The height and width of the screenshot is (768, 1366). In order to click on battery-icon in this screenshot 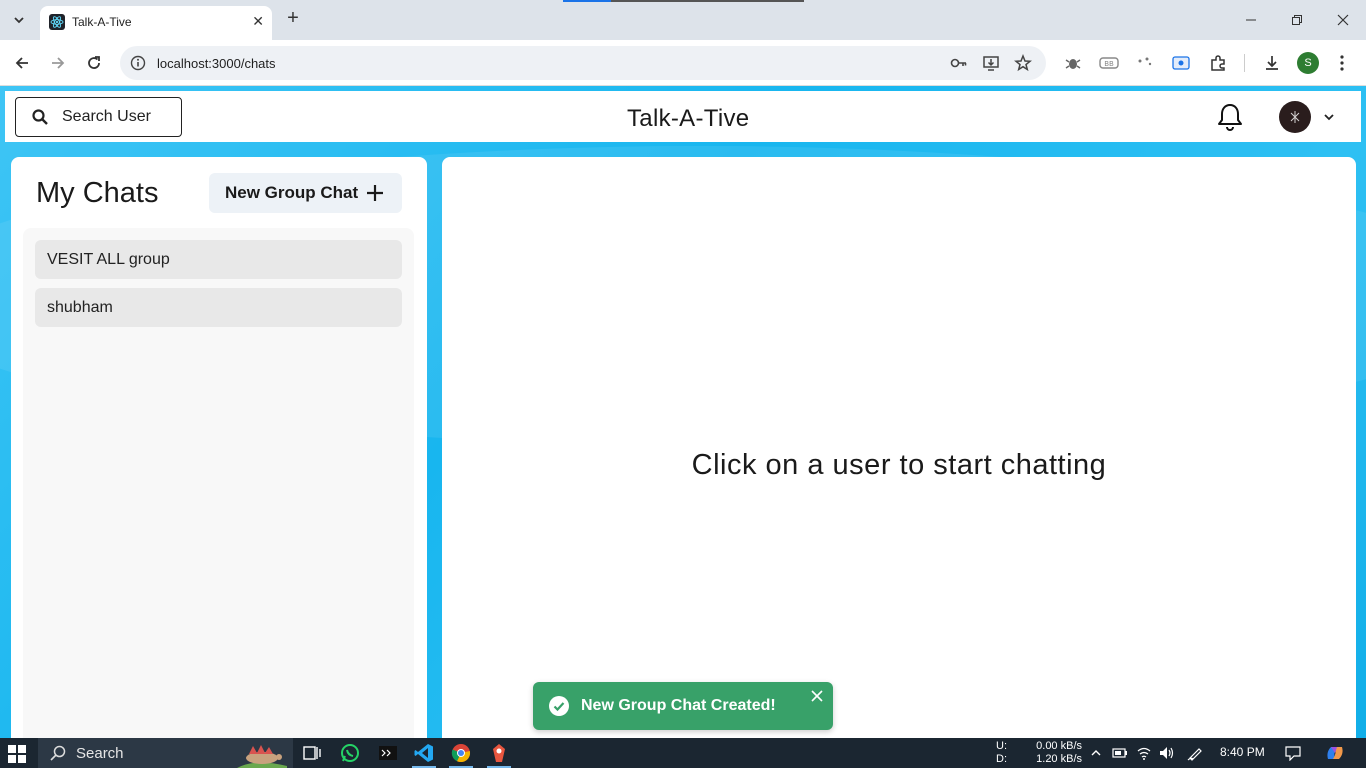, I will do `click(1120, 753)`.